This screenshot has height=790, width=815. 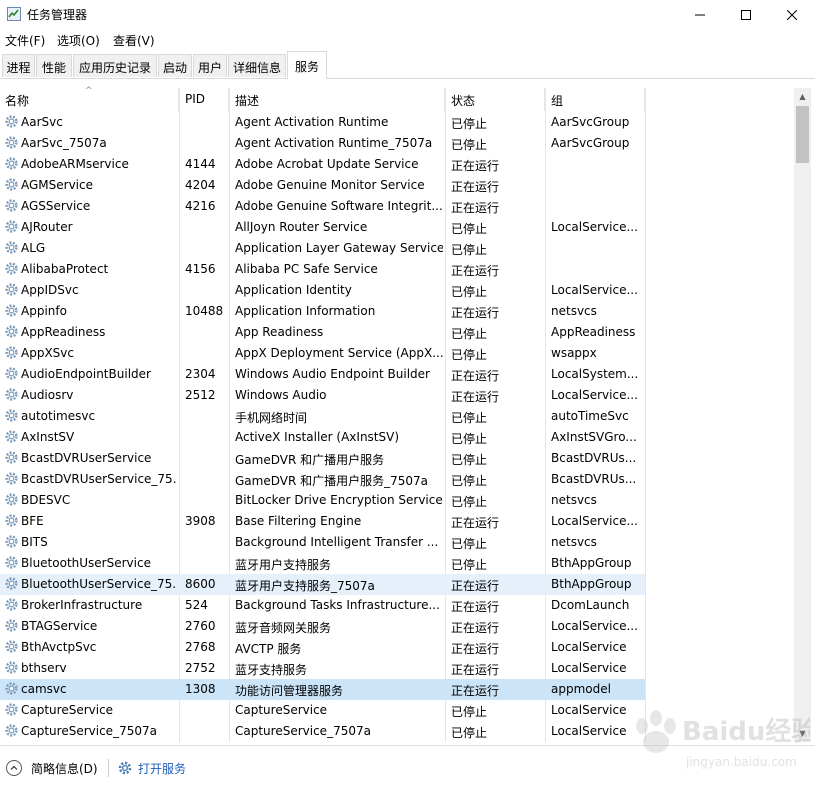 I want to click on column-description-header: 描述, so click(x=337, y=99).